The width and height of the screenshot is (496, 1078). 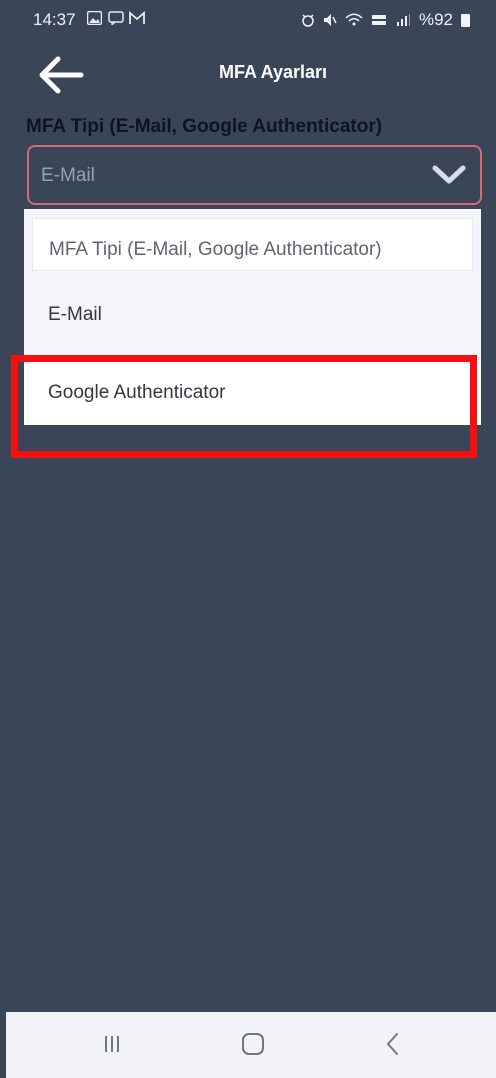 What do you see at coordinates (449, 174) in the screenshot?
I see `chevron-down-icon` at bounding box center [449, 174].